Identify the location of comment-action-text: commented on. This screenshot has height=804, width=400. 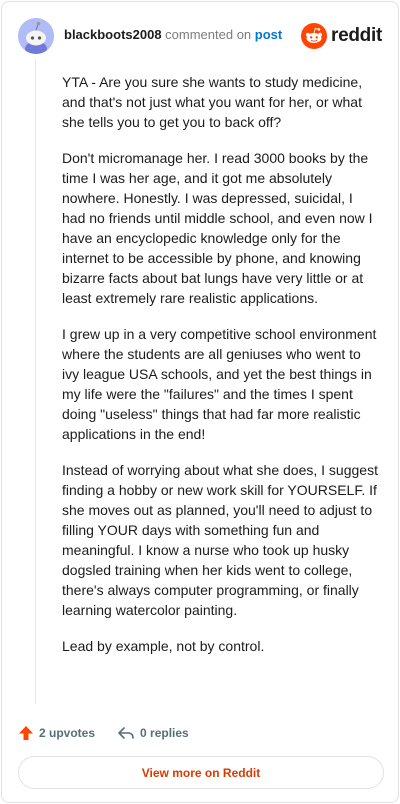
(208, 34).